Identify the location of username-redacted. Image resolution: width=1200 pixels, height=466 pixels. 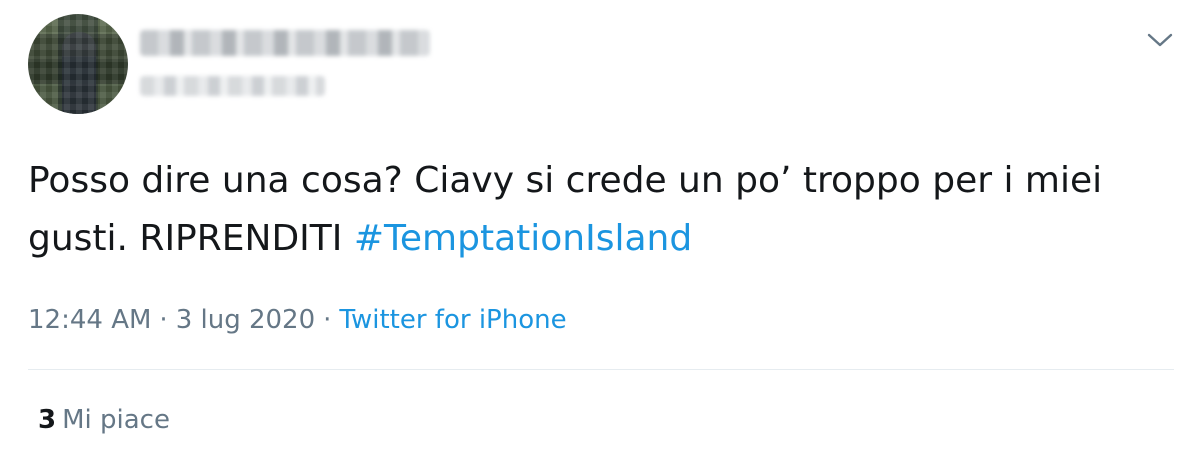
(232, 86).